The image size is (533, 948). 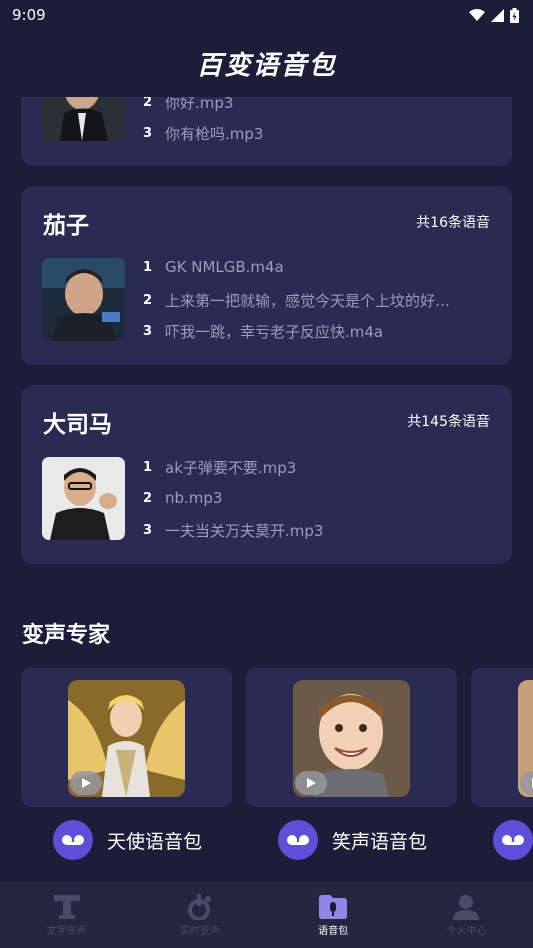 What do you see at coordinates (333, 907) in the screenshot?
I see `voice-pack-icon` at bounding box center [333, 907].